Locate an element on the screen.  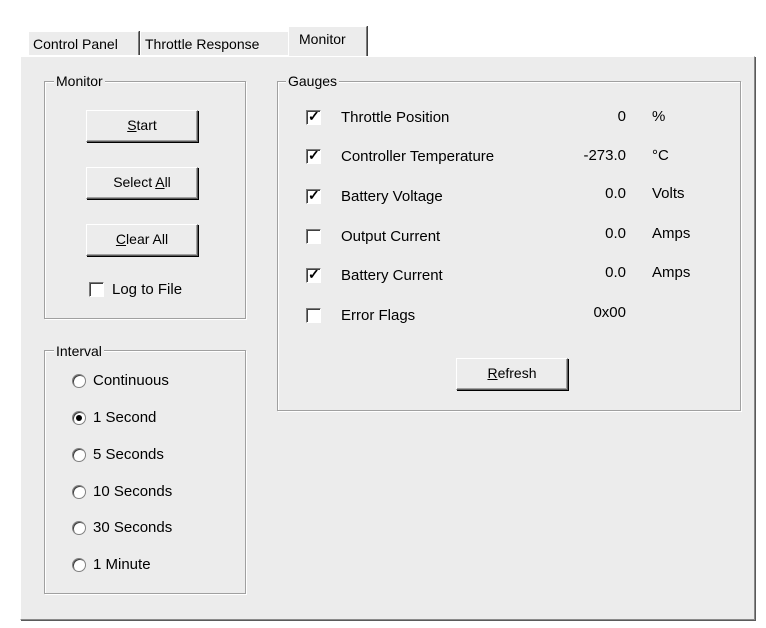
gauge-unit: °C is located at coordinates (660, 155).